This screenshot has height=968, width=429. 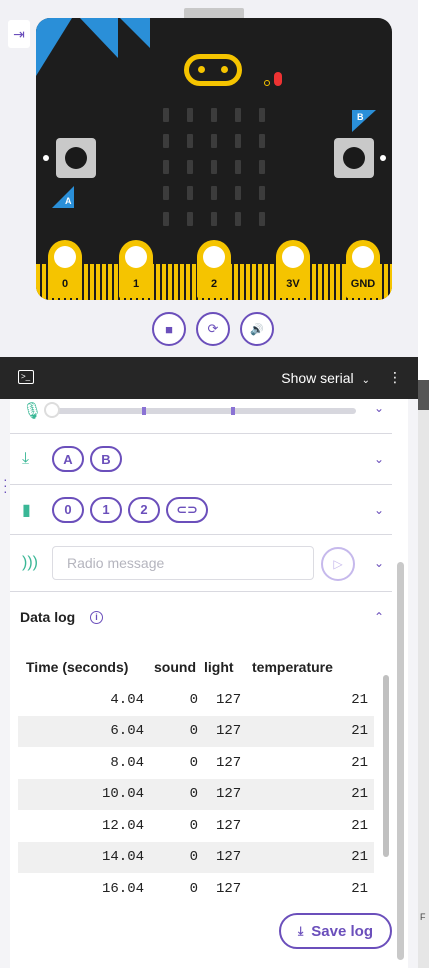 What do you see at coordinates (278, 79) in the screenshot?
I see `microphone-icon` at bounding box center [278, 79].